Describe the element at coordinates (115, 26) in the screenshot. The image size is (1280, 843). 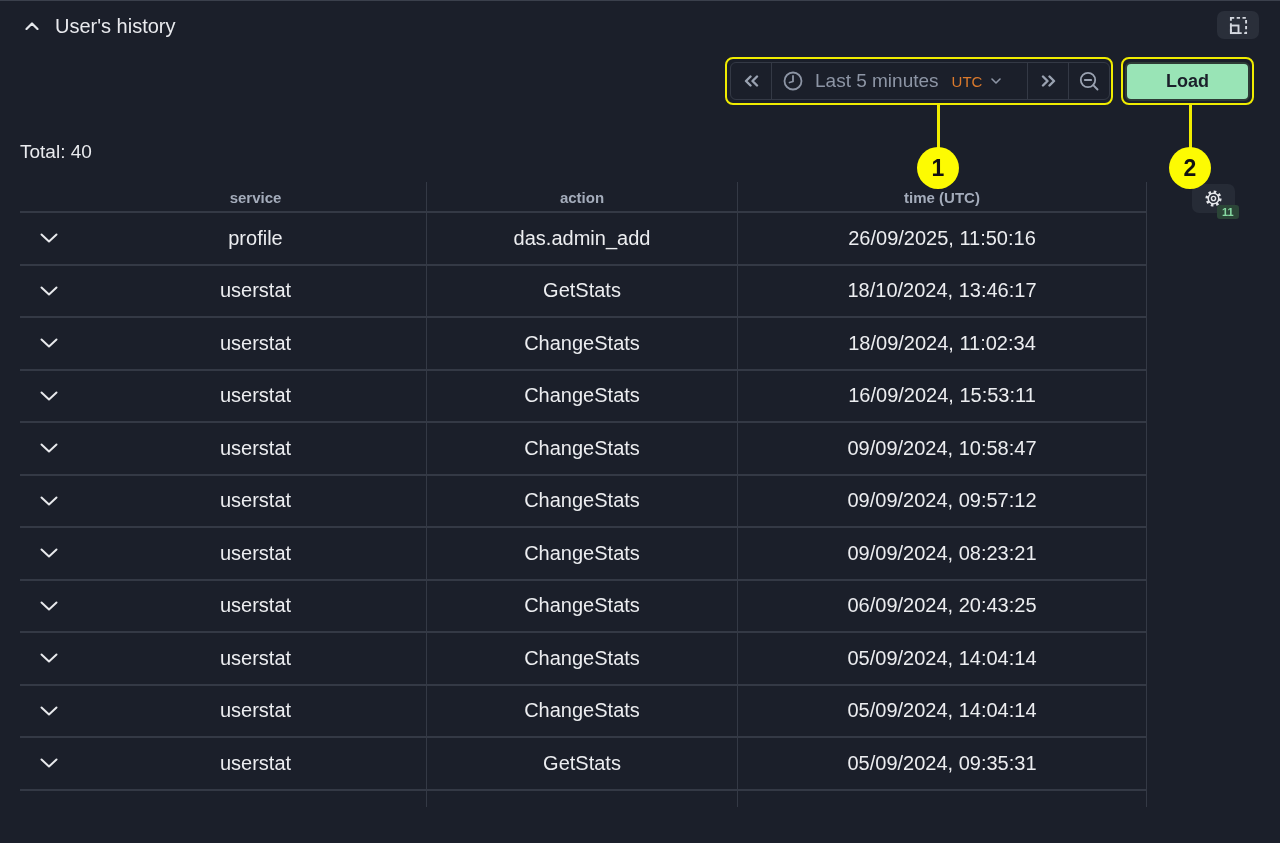
I see `panel-title: User's history` at that location.